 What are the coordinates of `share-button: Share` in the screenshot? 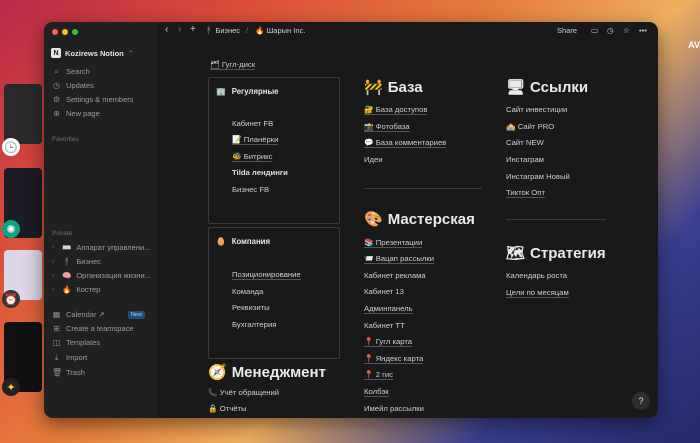 It's located at (567, 30).